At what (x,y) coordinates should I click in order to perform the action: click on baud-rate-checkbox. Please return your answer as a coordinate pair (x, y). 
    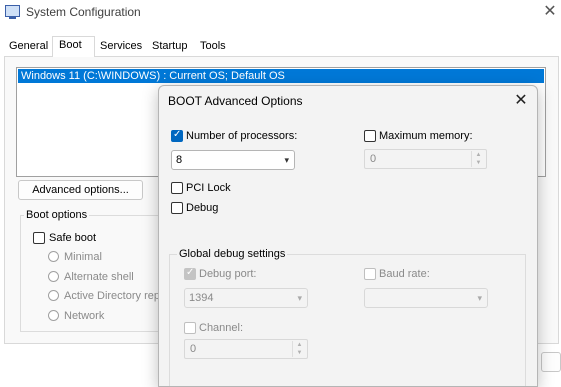
    Looking at the image, I should click on (370, 274).